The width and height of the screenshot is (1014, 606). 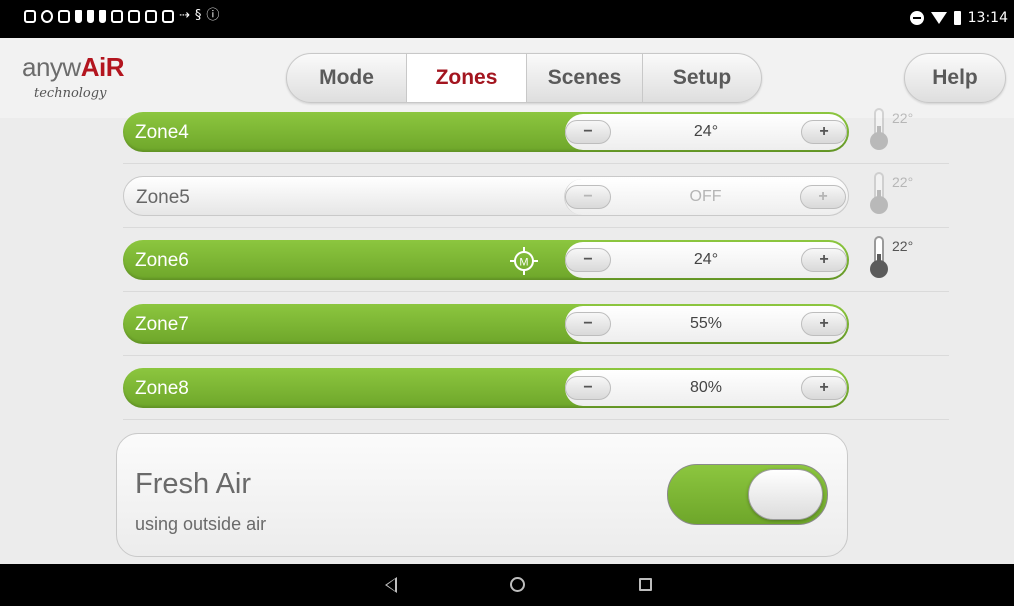 I want to click on logo-accent: AiR, so click(x=102, y=67).